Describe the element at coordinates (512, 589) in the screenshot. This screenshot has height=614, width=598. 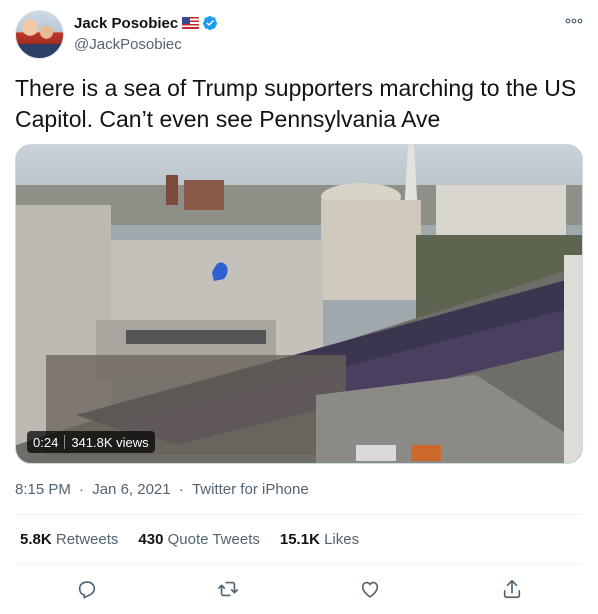
I see `share-icon` at that location.